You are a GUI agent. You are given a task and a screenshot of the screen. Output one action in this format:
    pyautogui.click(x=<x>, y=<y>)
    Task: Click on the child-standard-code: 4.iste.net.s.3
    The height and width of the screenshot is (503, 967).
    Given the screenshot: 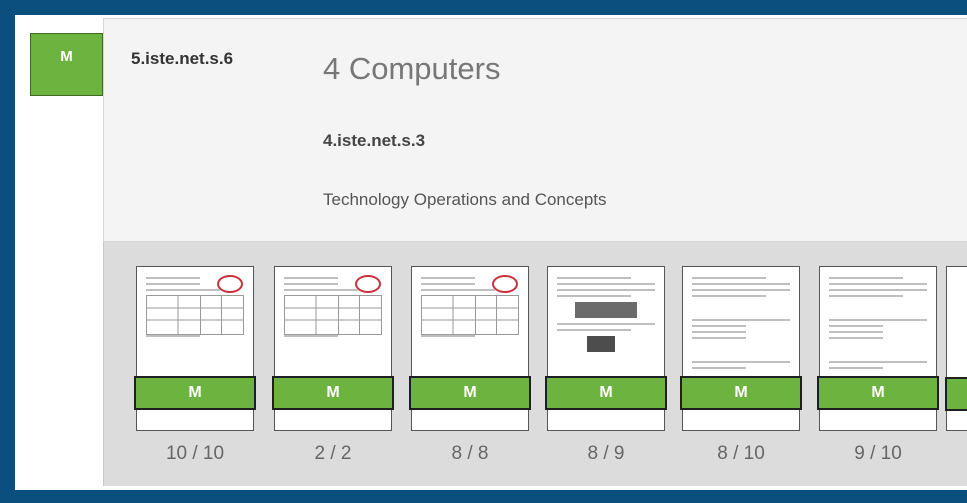 What is the action you would take?
    pyautogui.click(x=374, y=140)
    